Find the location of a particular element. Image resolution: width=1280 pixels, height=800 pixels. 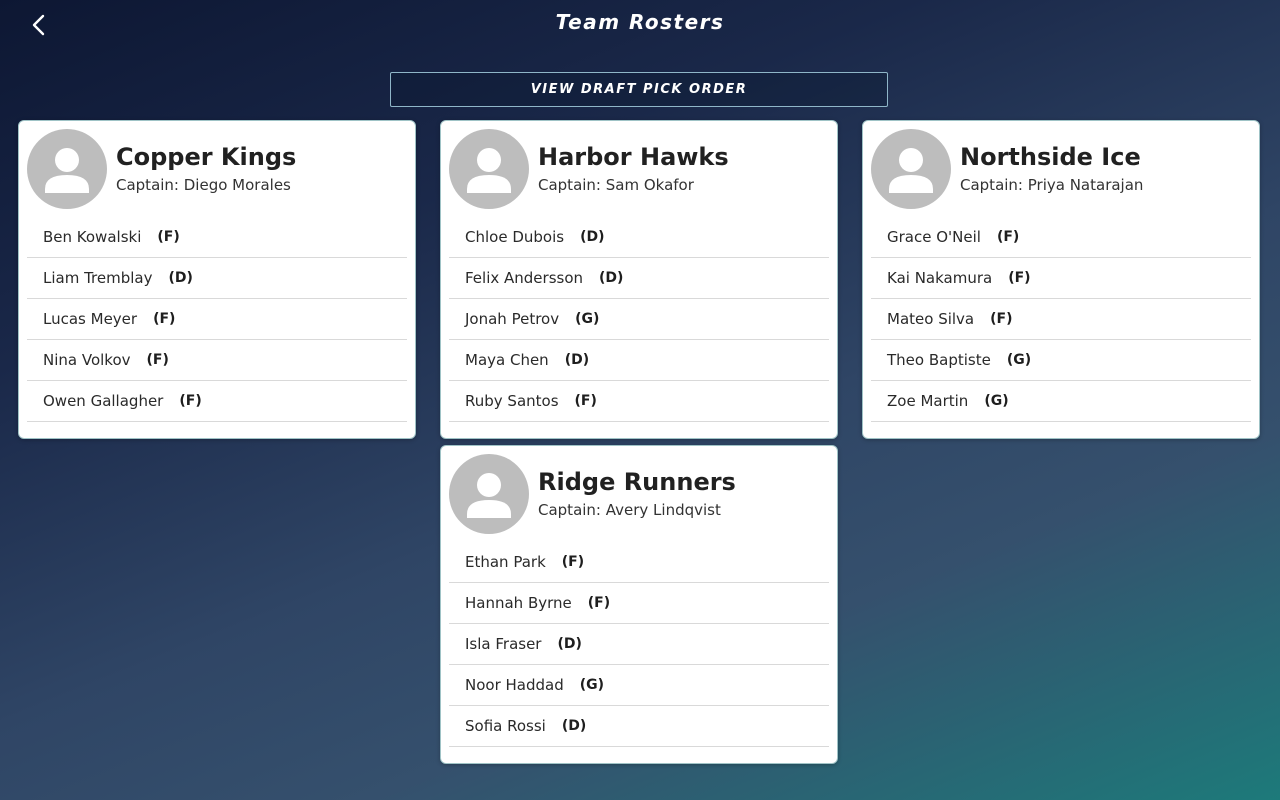

player-name: Maya Chen is located at coordinates (507, 360).